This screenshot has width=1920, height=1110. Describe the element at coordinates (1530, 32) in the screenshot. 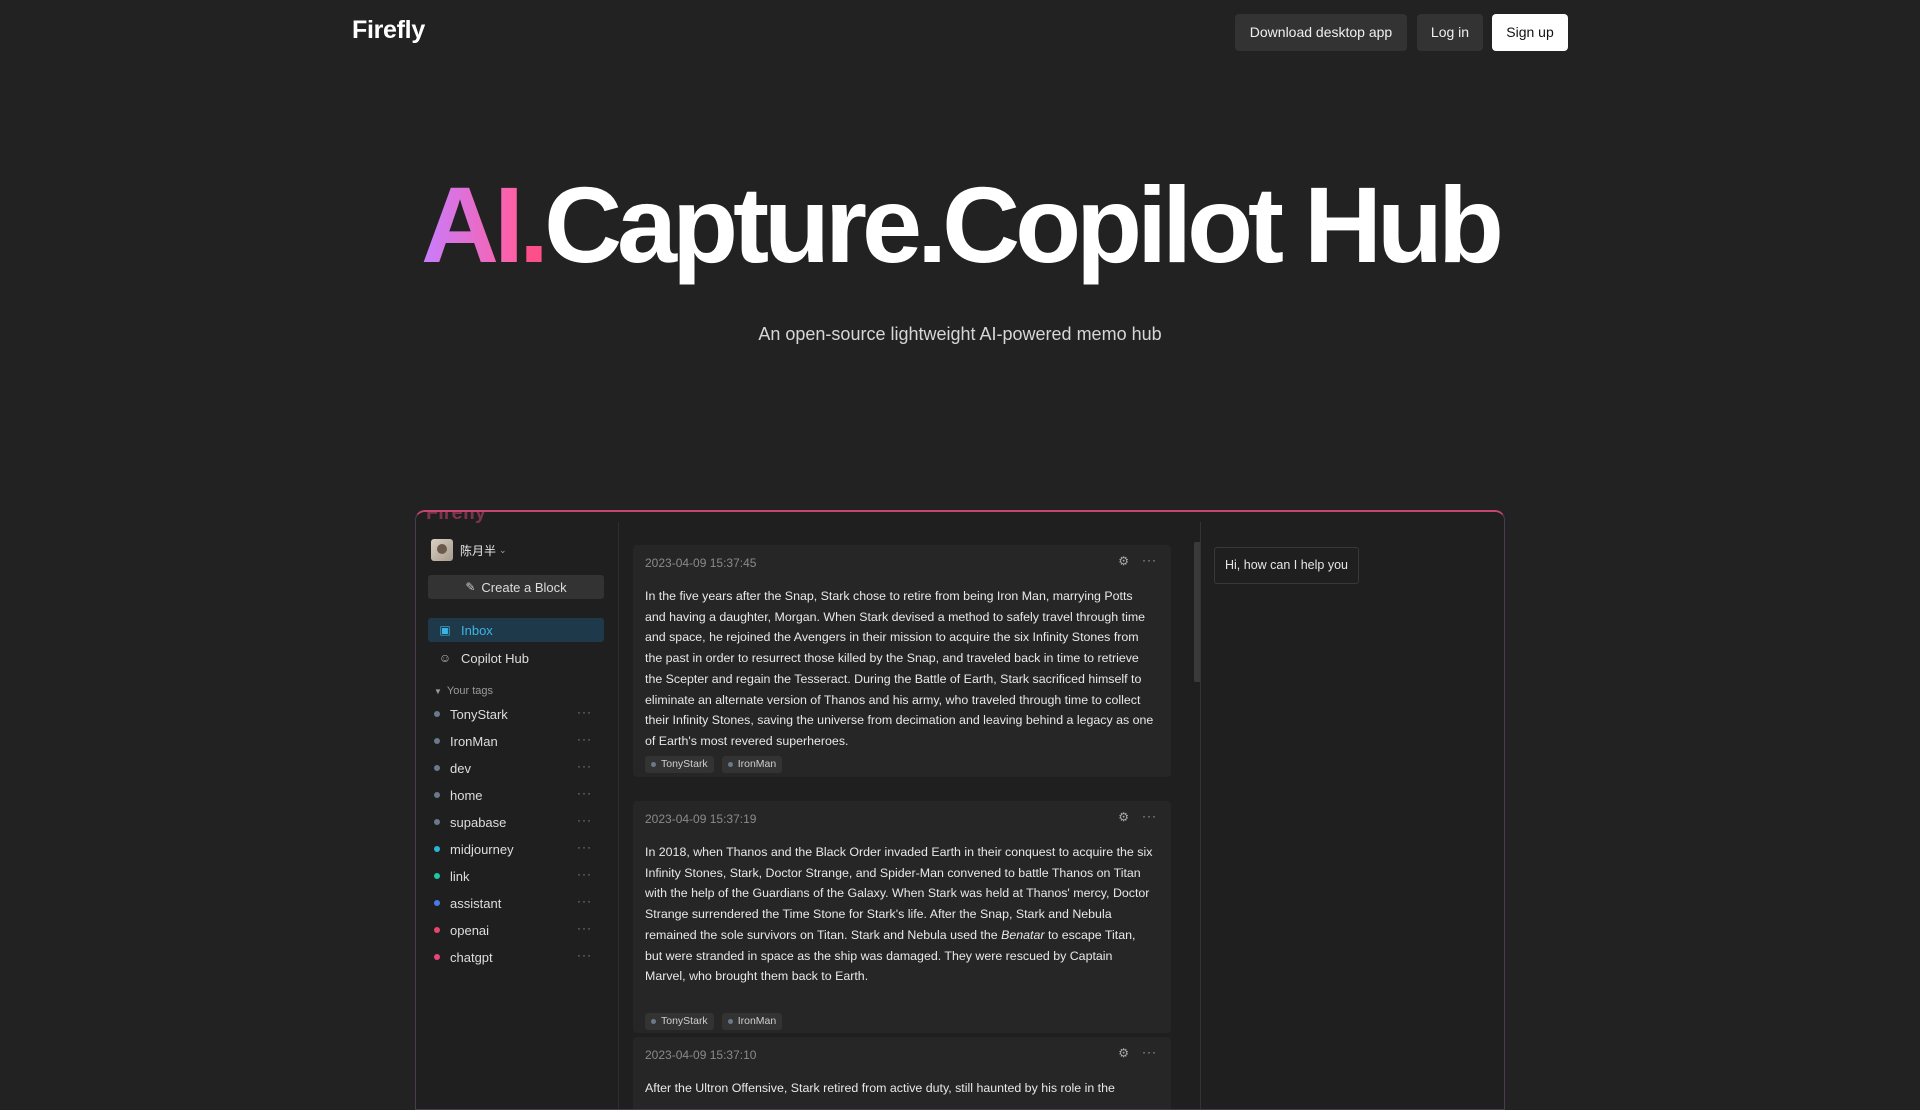

I see `signup-button: Sign up` at that location.